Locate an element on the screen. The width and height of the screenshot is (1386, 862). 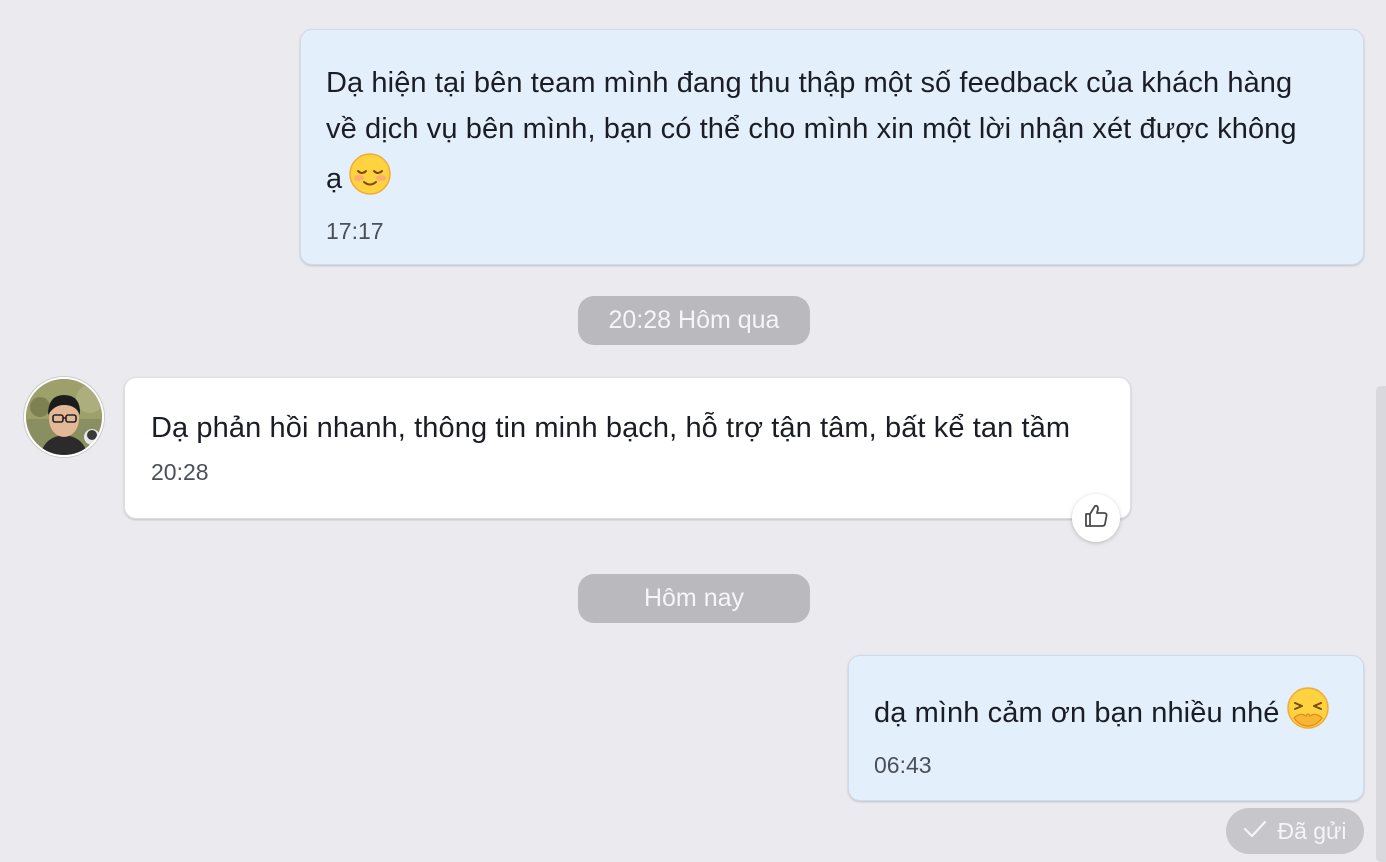
date-divider-yesterday: 20:28 Hôm qua is located at coordinates (694, 320).